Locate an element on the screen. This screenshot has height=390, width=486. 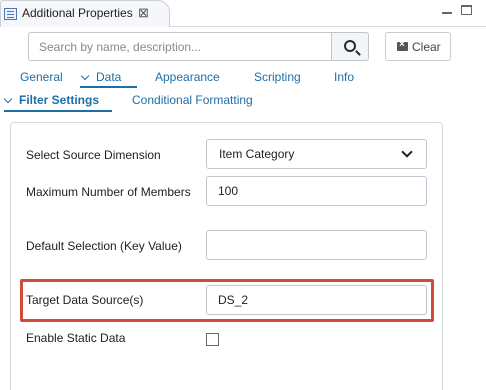
enable-static-data-checkbox is located at coordinates (212, 339).